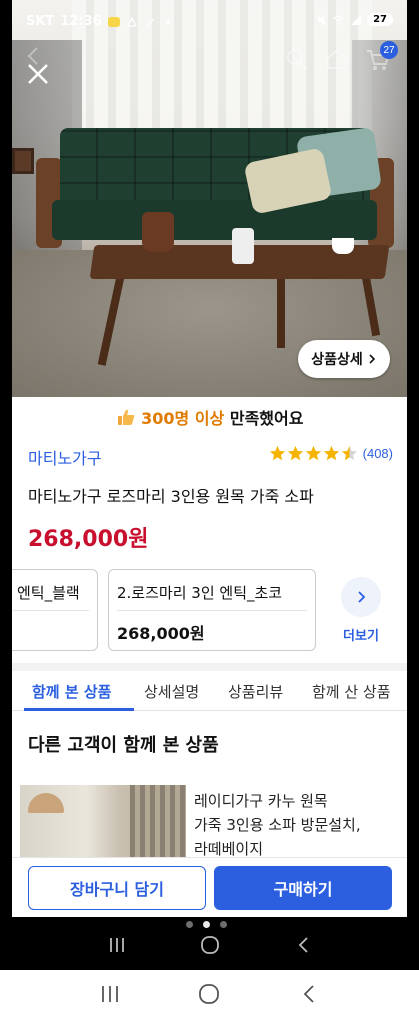  What do you see at coordinates (117, 888) in the screenshot?
I see `add-to-cart-button: 장바구니 담기` at bounding box center [117, 888].